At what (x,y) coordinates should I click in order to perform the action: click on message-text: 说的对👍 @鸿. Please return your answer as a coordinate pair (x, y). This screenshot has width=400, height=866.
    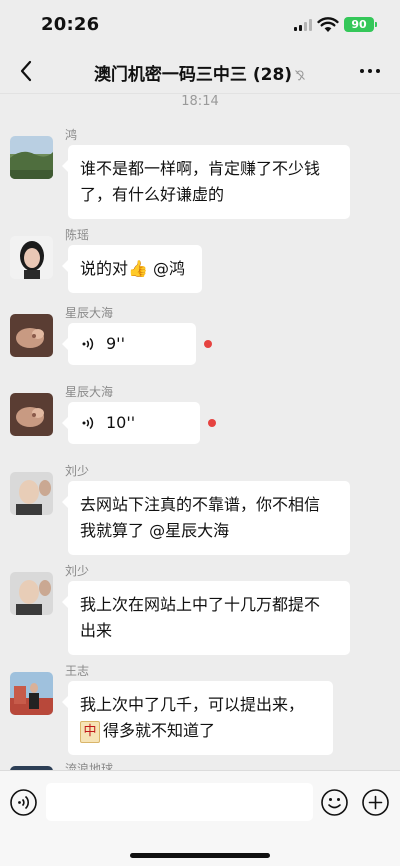
    Looking at the image, I should click on (133, 268).